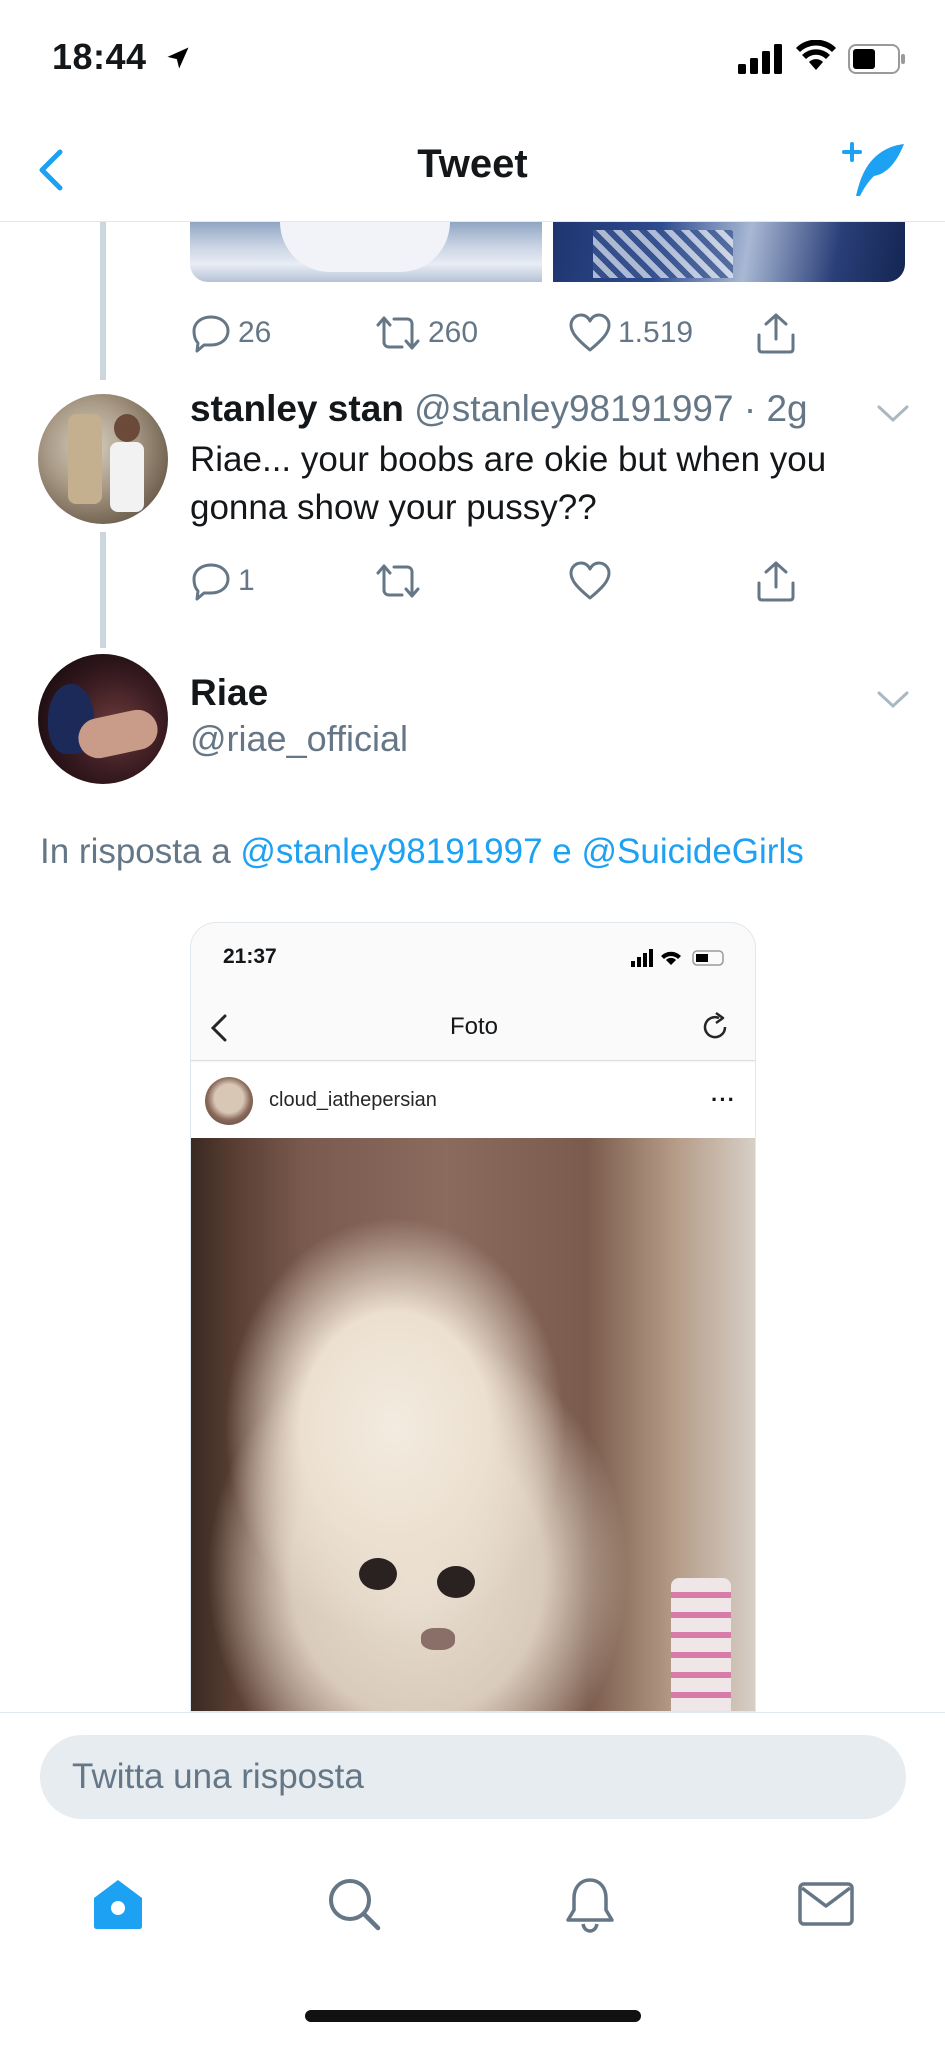 This screenshot has height=2048, width=945. I want to click on scratching-post, so click(701, 1644).